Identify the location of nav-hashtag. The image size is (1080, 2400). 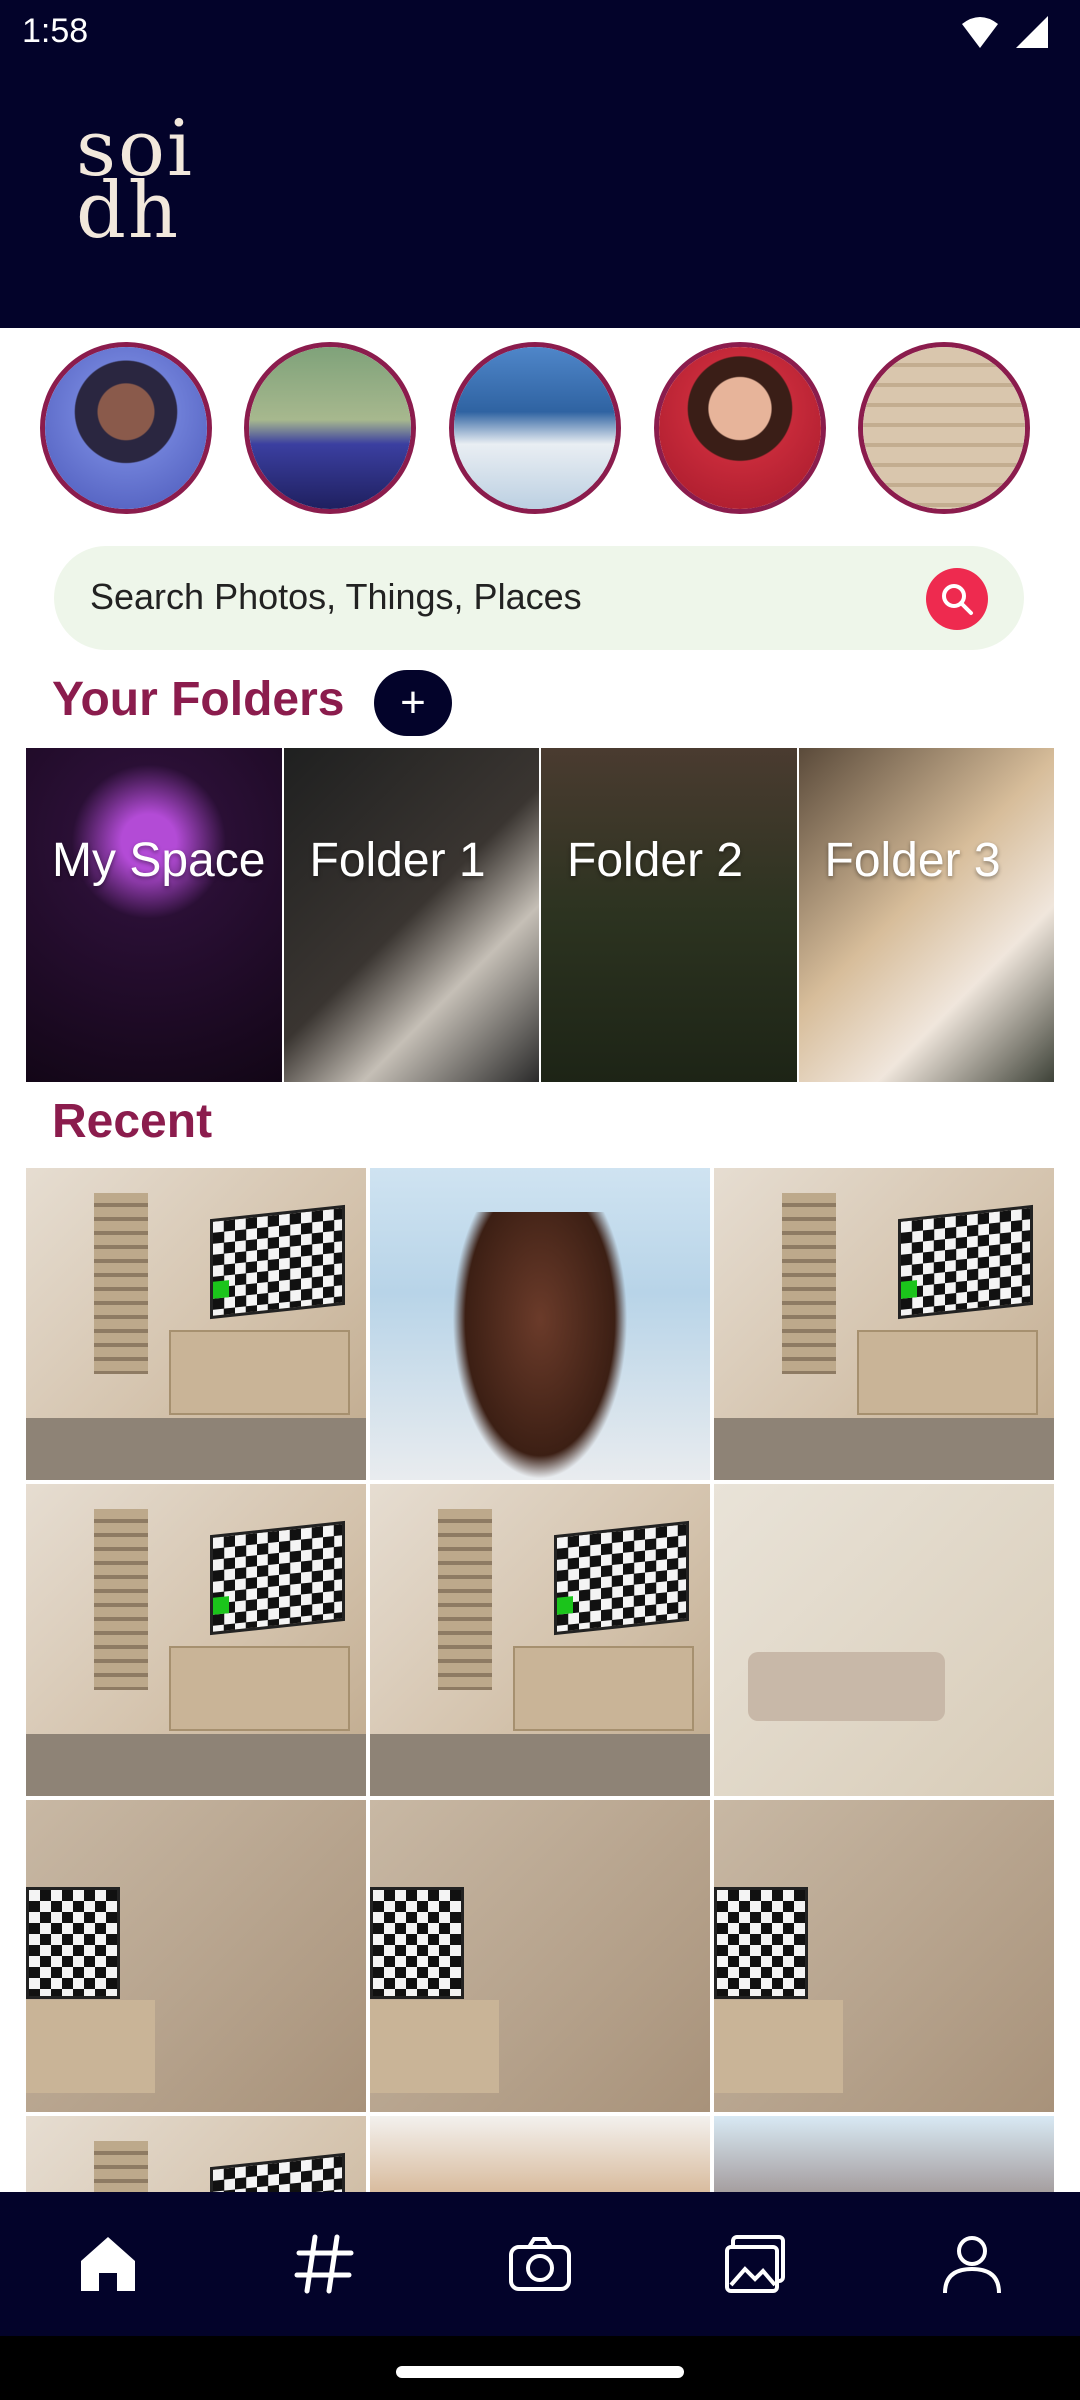
(324, 2264).